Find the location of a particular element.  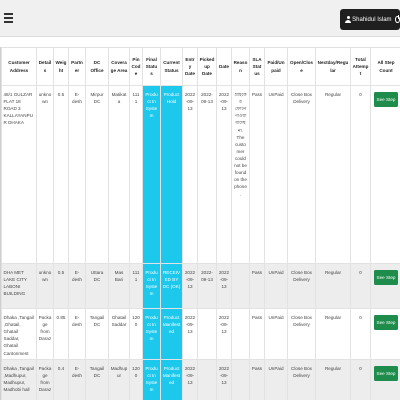

col-header: All Step Count is located at coordinates (385, 66).